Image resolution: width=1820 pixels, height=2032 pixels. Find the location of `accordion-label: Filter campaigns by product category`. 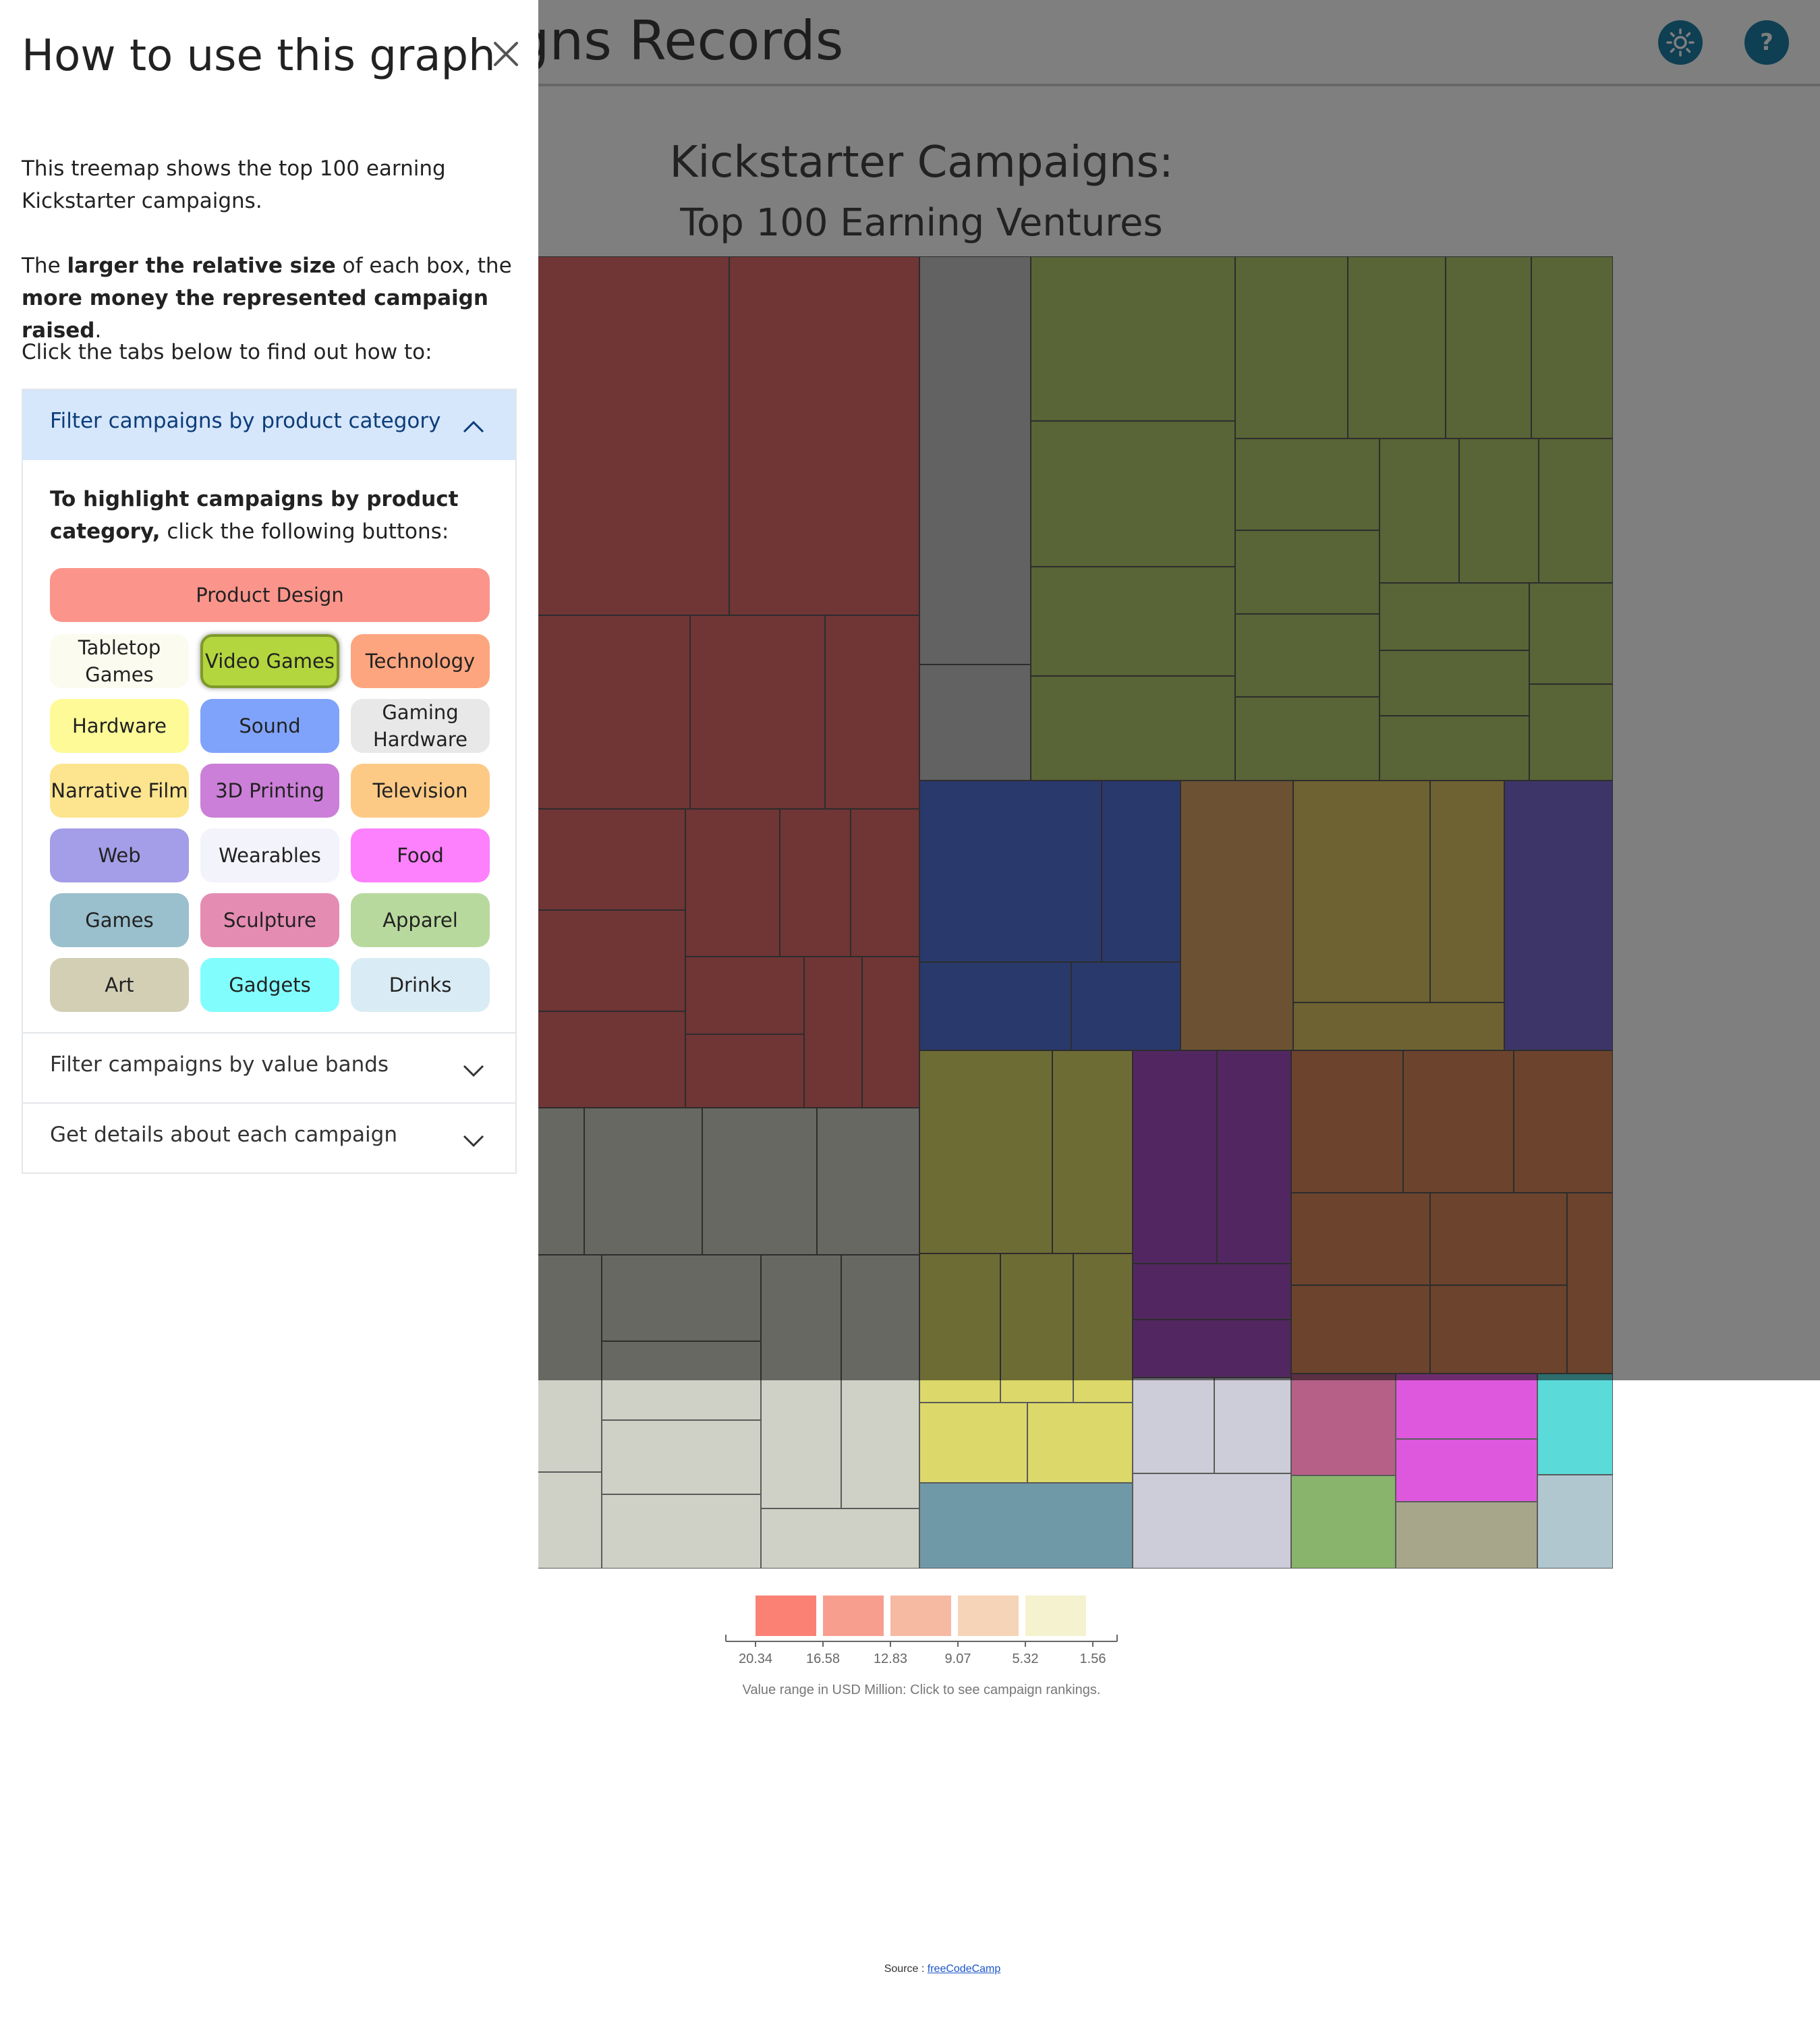

accordion-label: Filter campaigns by product category is located at coordinates (245, 421).